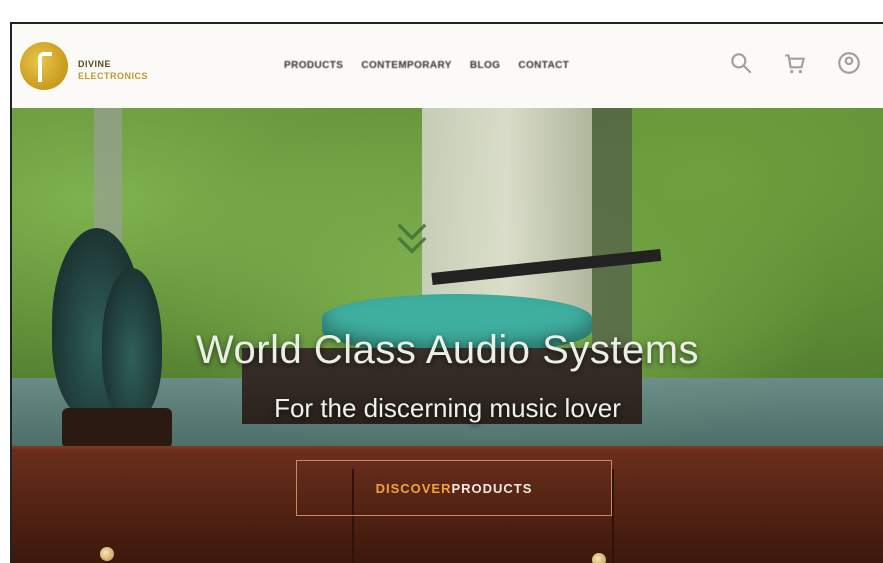 This screenshot has height=563, width=883. Describe the element at coordinates (447, 408) in the screenshot. I see `hero-subline: For the discerning music lover` at that location.